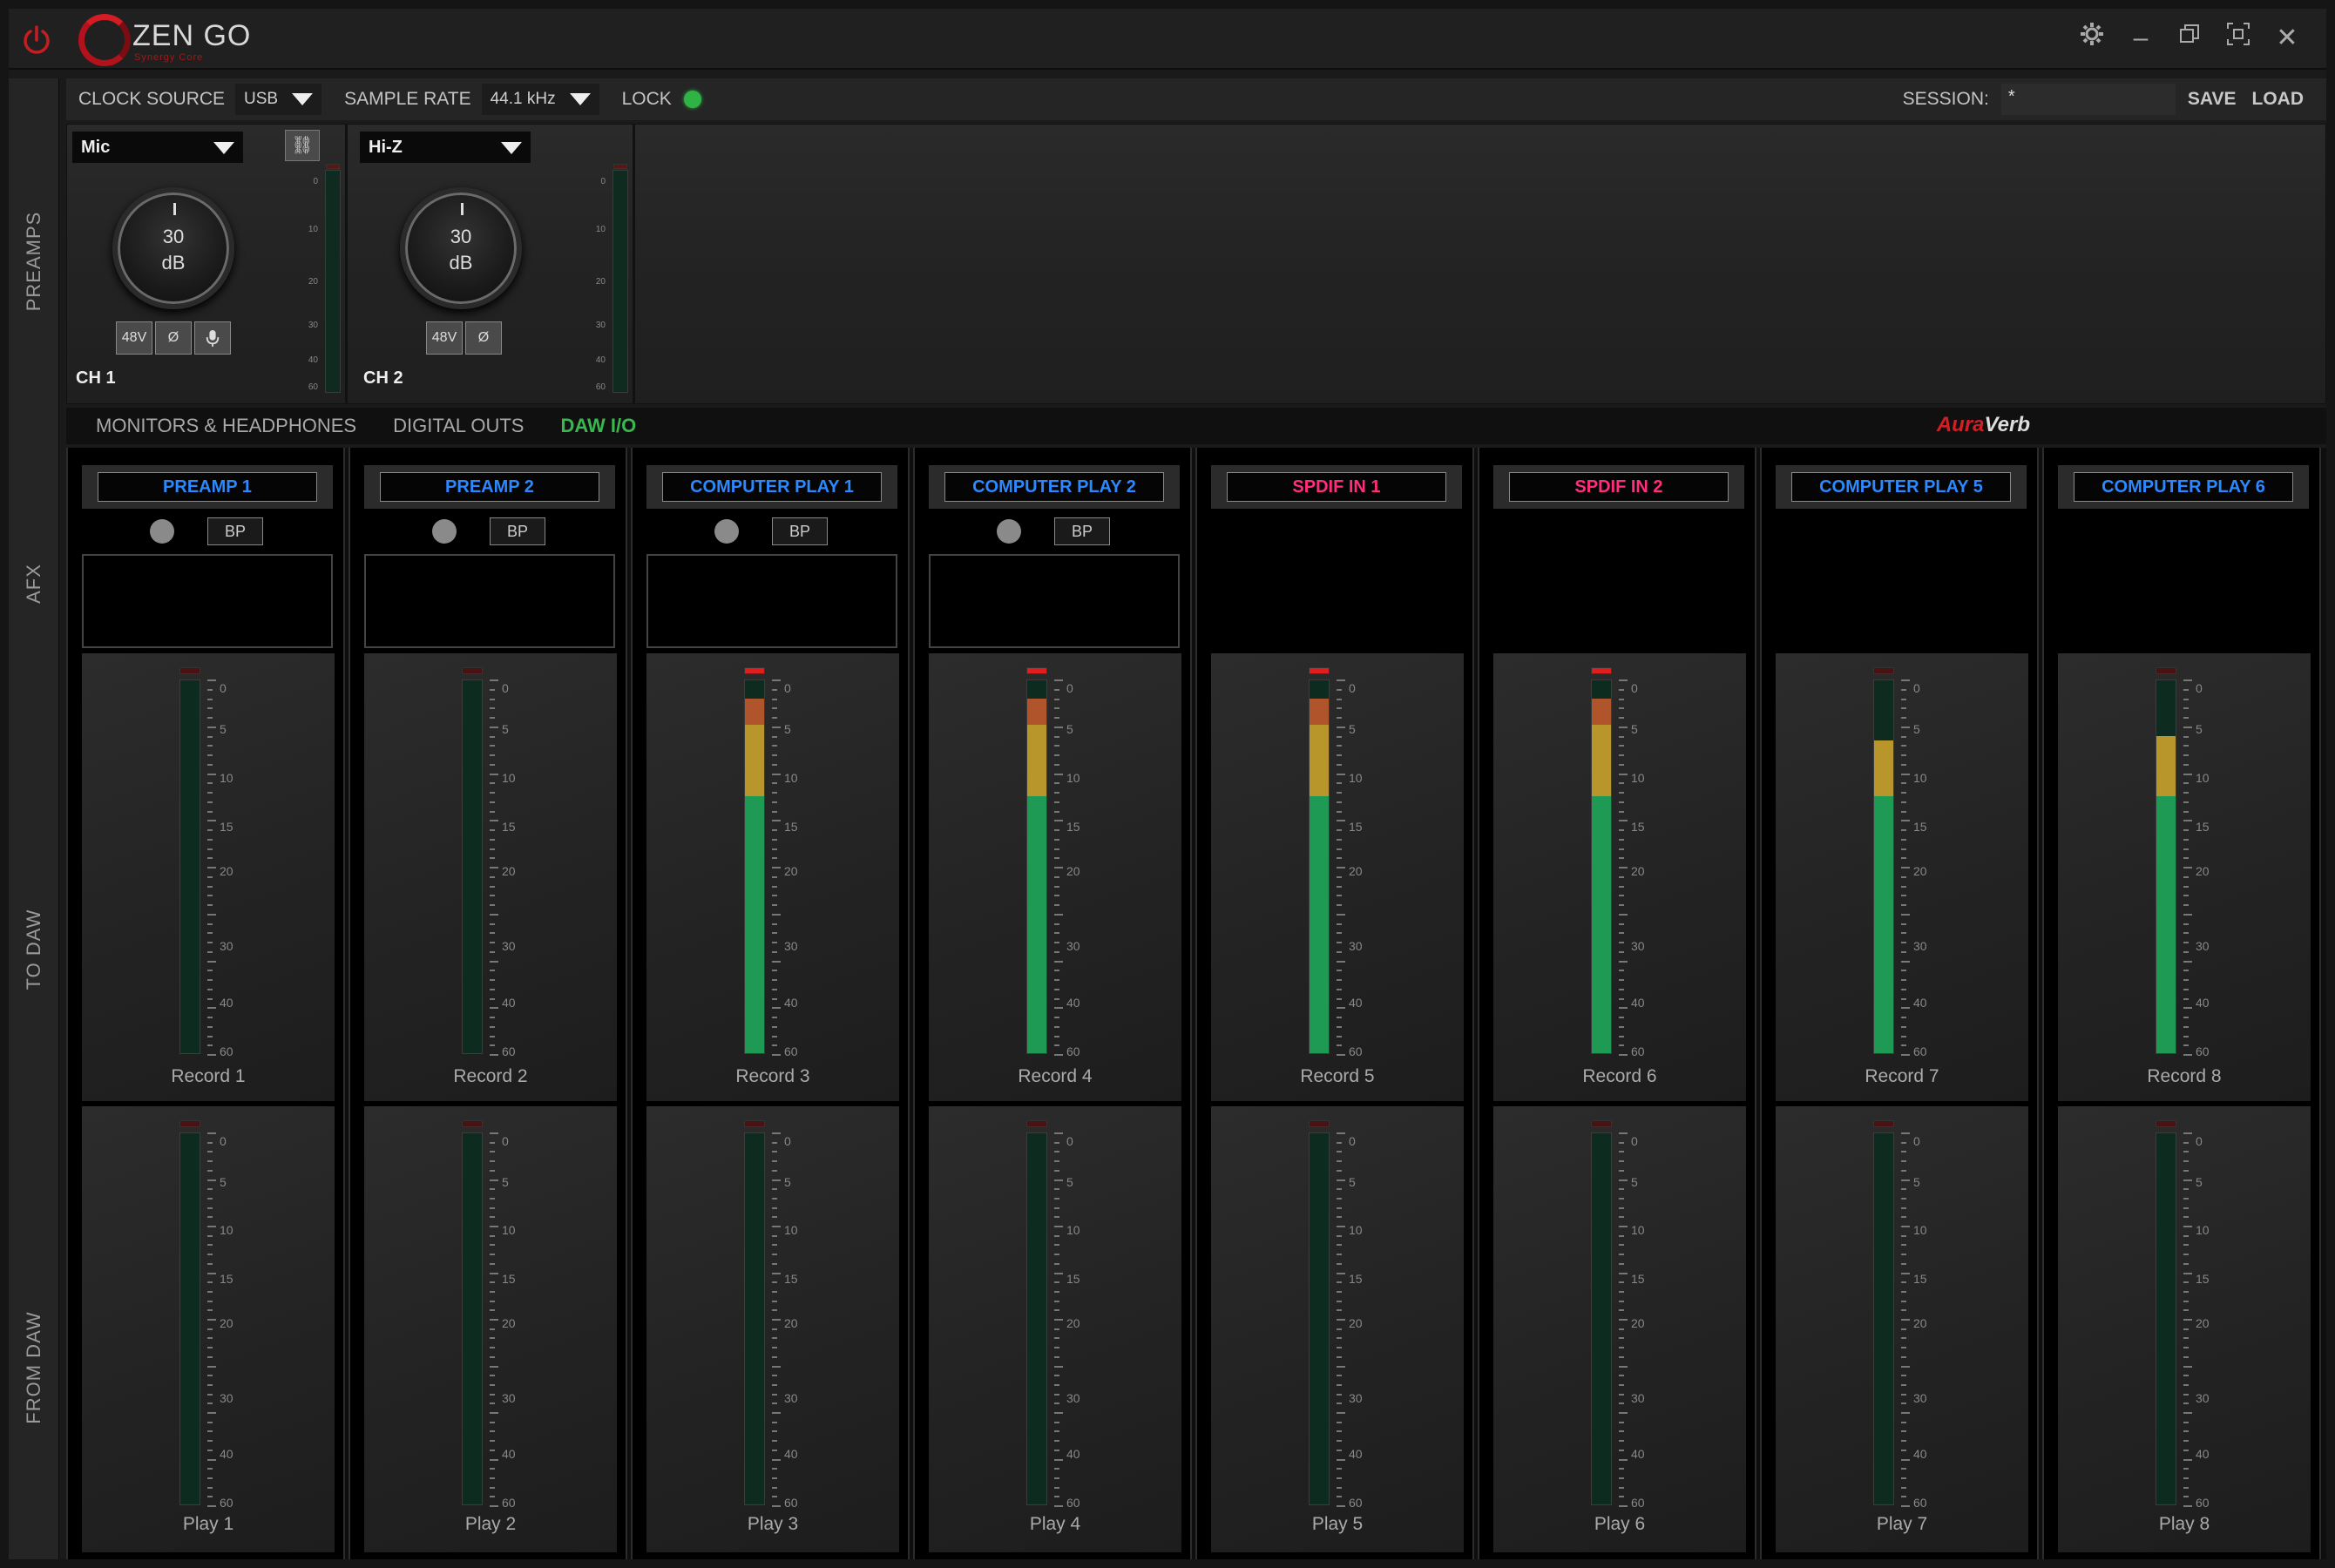 The width and height of the screenshot is (2335, 1568). I want to click on link-channels-icon: ⛓, so click(302, 145).